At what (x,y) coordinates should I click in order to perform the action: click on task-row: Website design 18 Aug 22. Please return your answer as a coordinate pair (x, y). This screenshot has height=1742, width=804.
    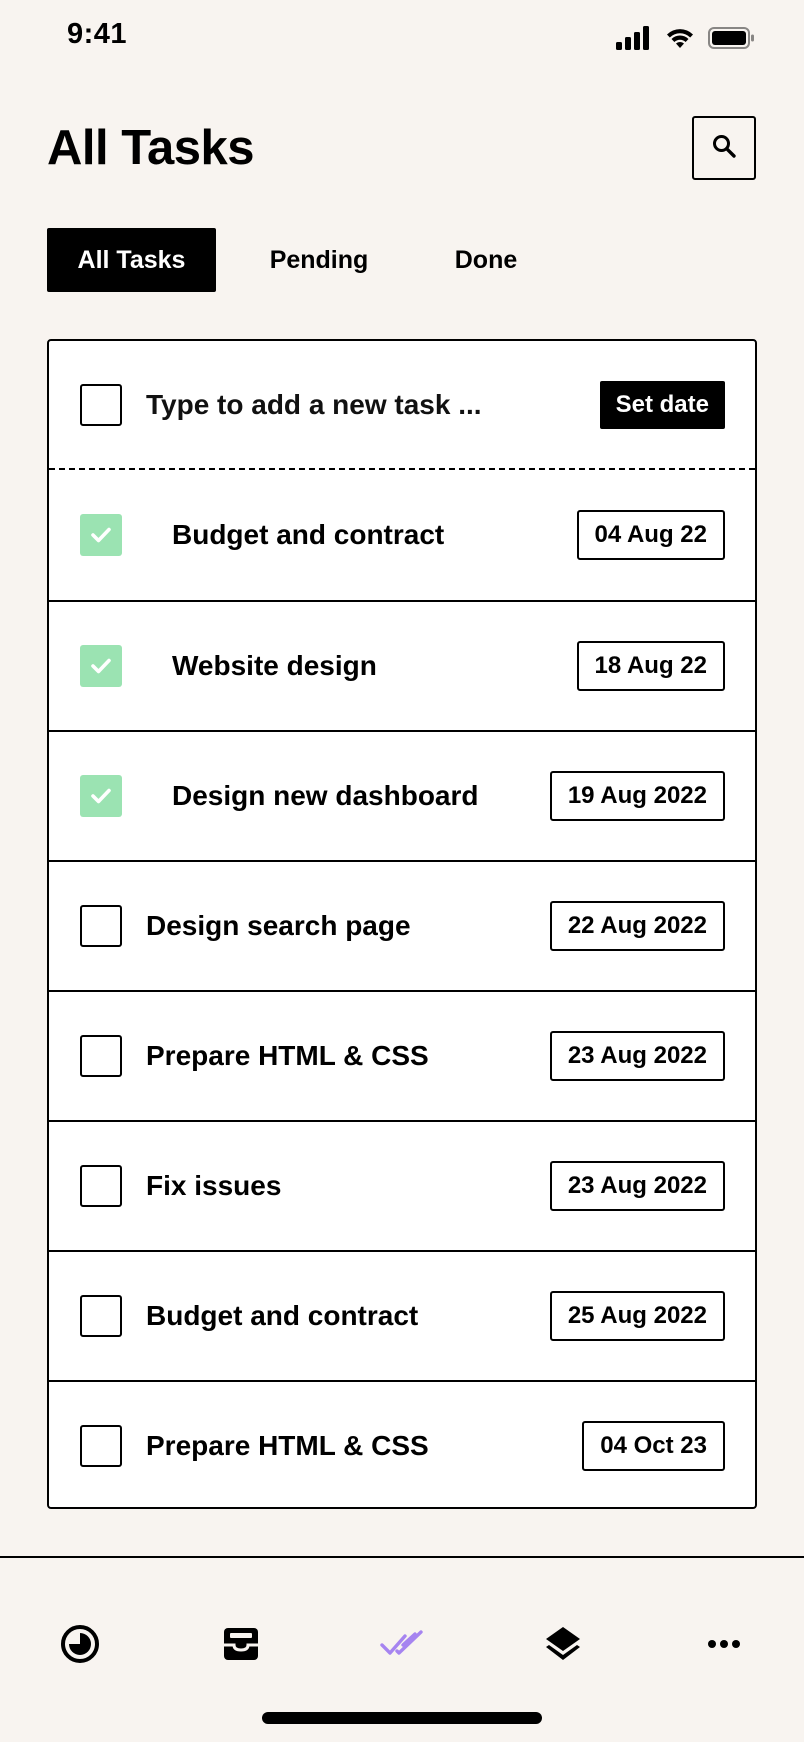
    Looking at the image, I should click on (402, 665).